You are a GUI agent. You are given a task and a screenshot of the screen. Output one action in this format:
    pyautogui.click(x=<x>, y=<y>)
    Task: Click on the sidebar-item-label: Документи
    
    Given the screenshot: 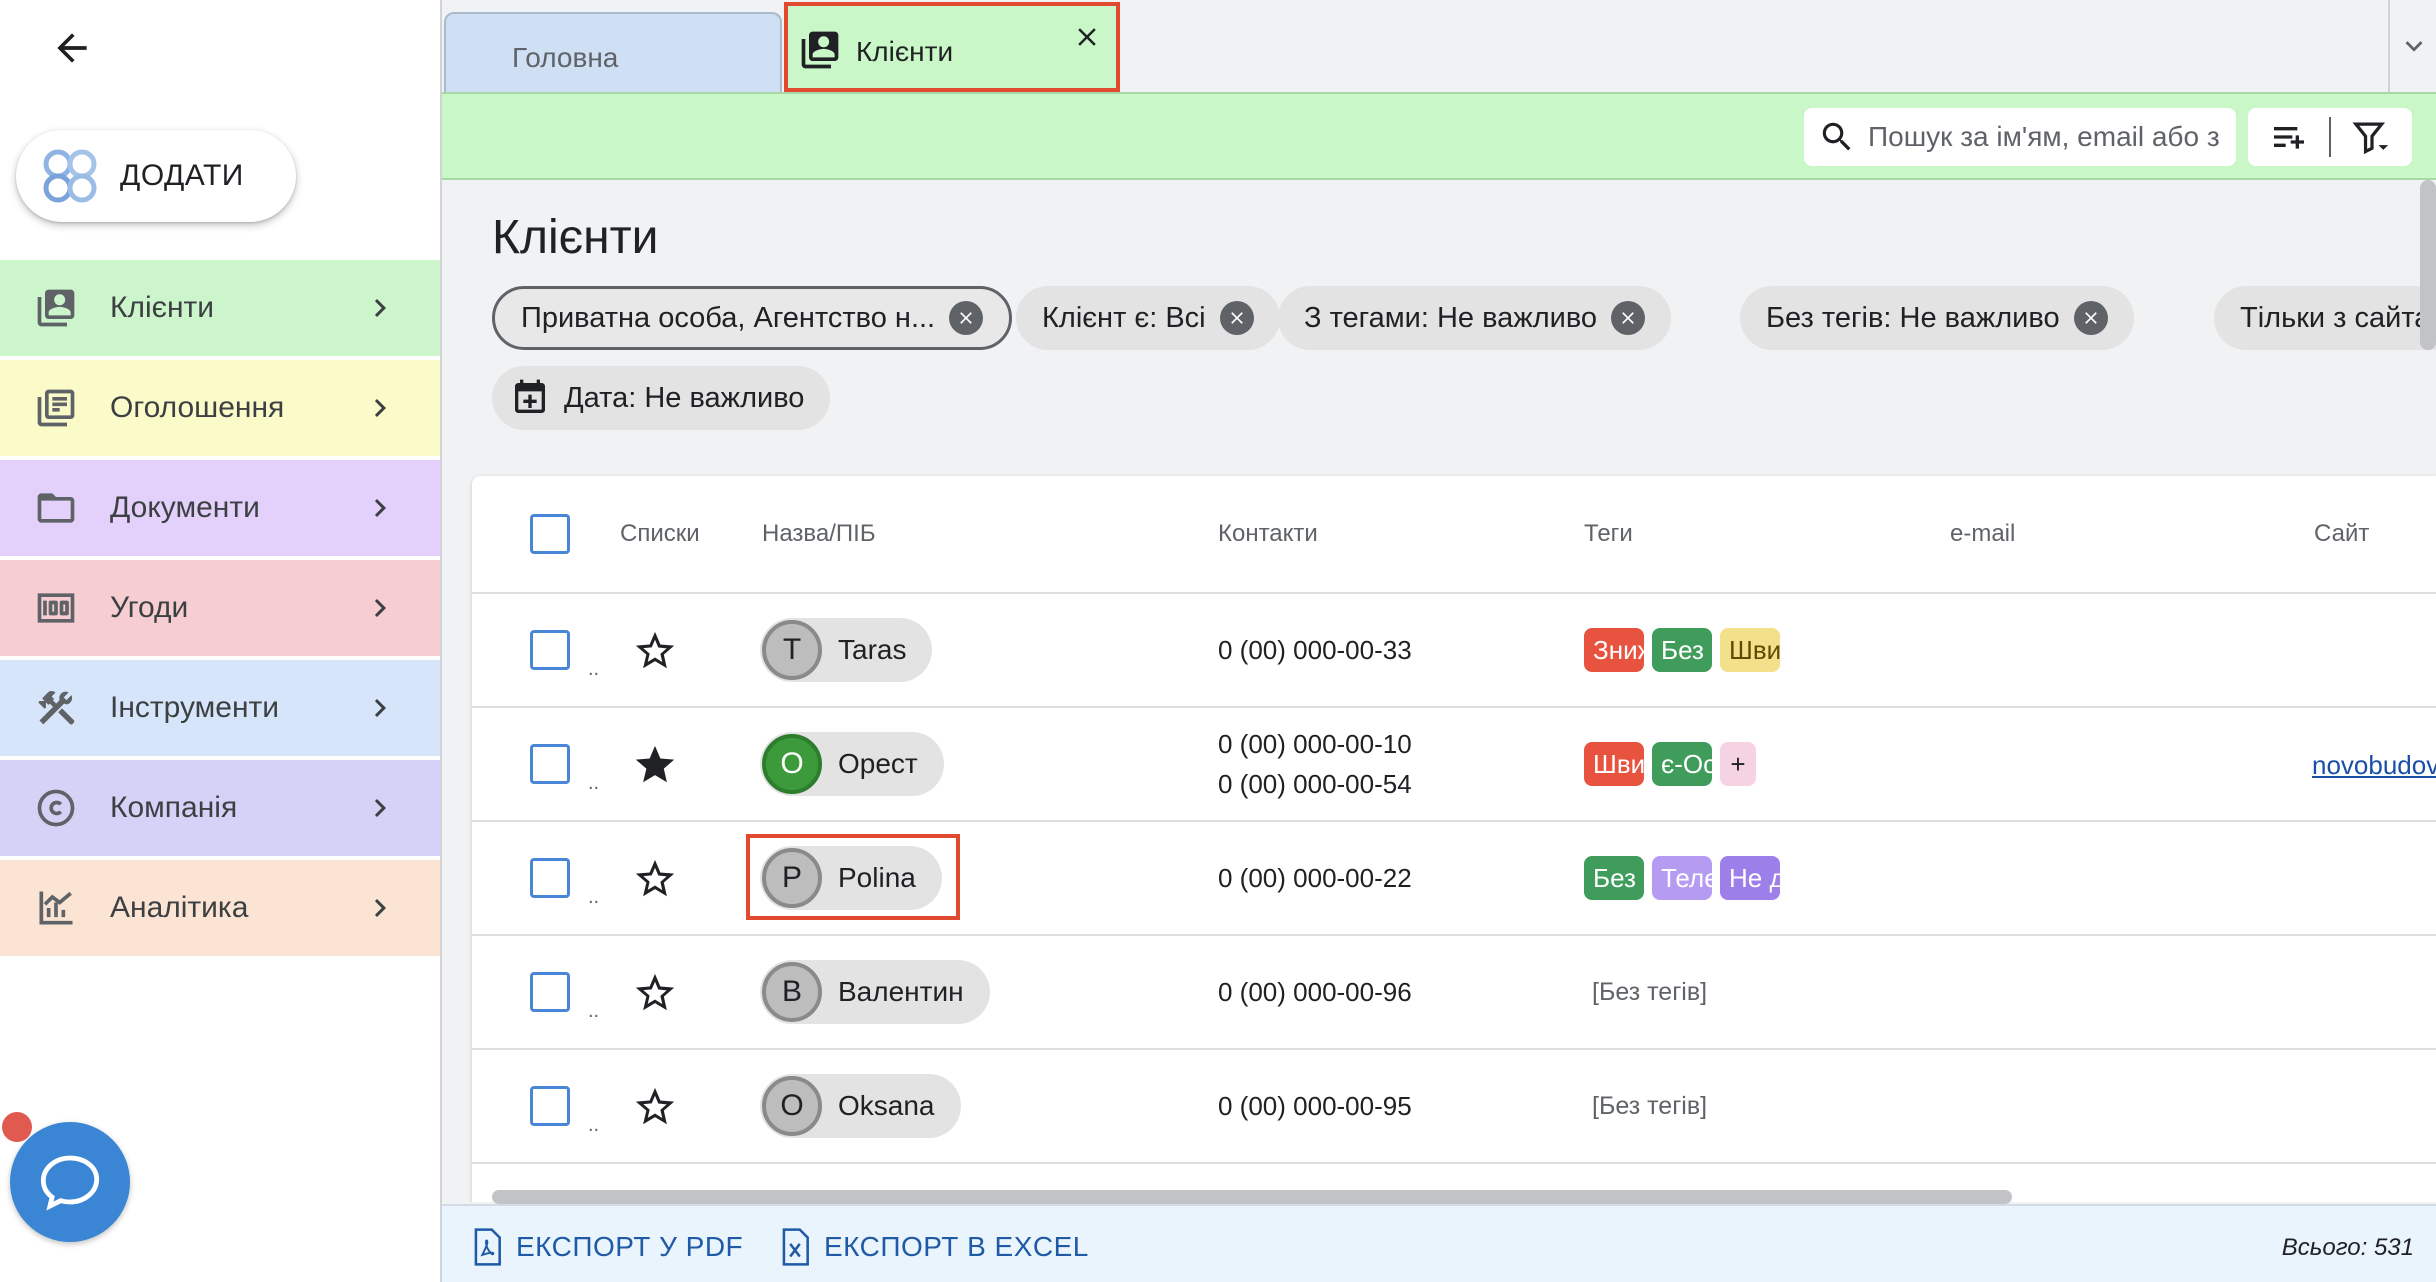 What is the action you would take?
    pyautogui.click(x=185, y=507)
    